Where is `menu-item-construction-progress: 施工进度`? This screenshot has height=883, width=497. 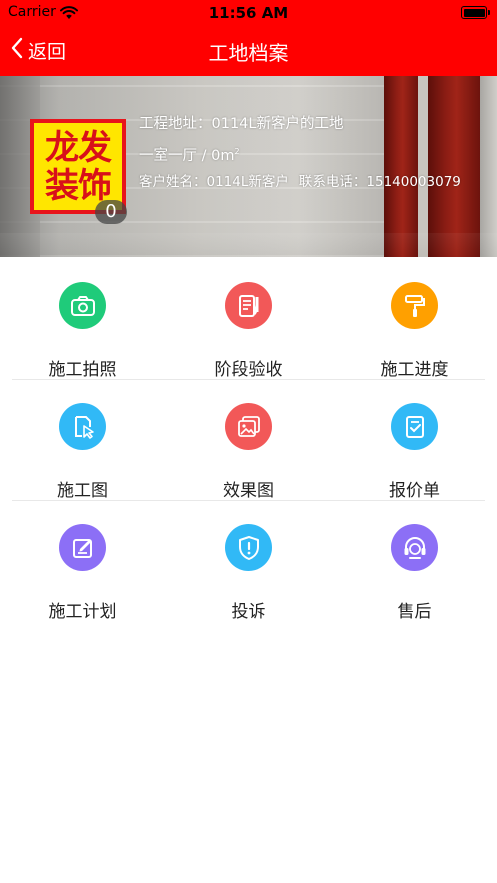
menu-item-construction-progress: 施工进度 is located at coordinates (414, 318).